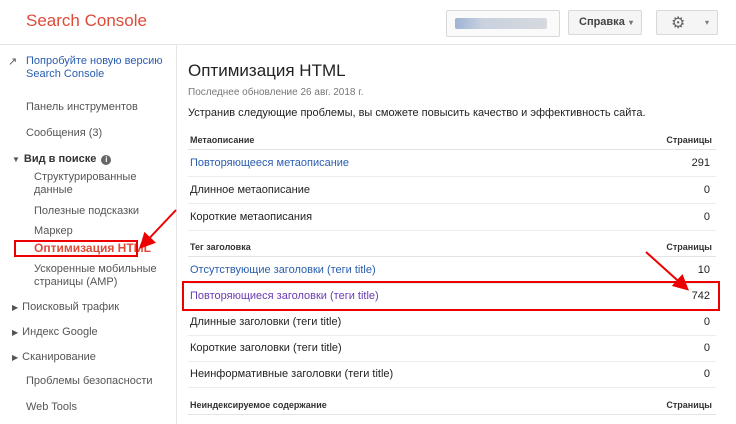  What do you see at coordinates (99, 276) in the screenshot?
I see `sidebar-item-amp: Ускоренные мобильные страницы (AMP)` at bounding box center [99, 276].